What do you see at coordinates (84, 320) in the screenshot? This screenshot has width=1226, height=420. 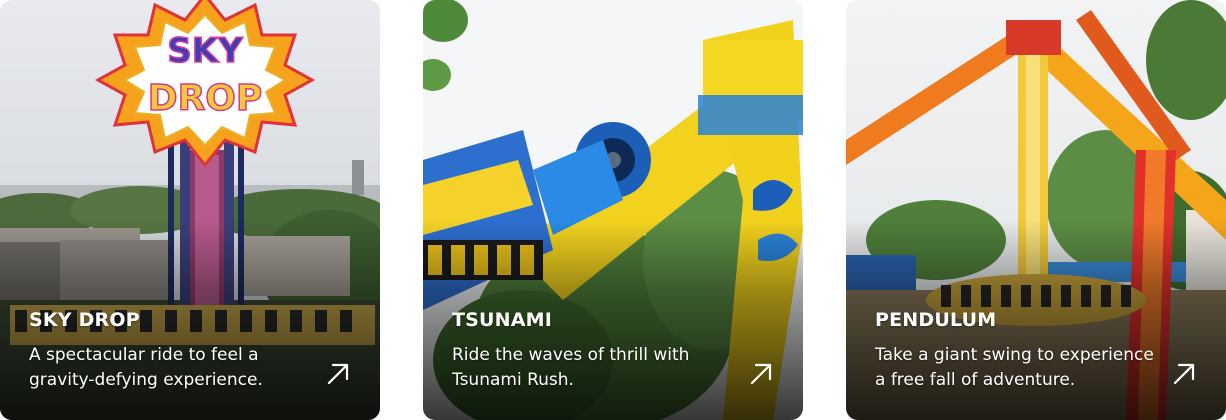 I see `ride-title: SKY DROP` at bounding box center [84, 320].